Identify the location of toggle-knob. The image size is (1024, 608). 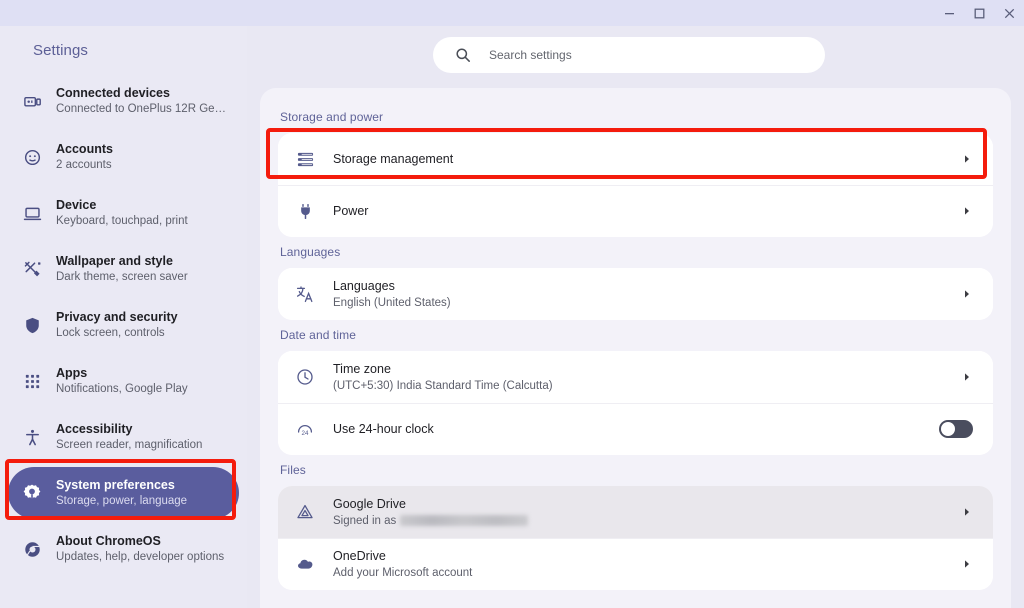
(948, 429).